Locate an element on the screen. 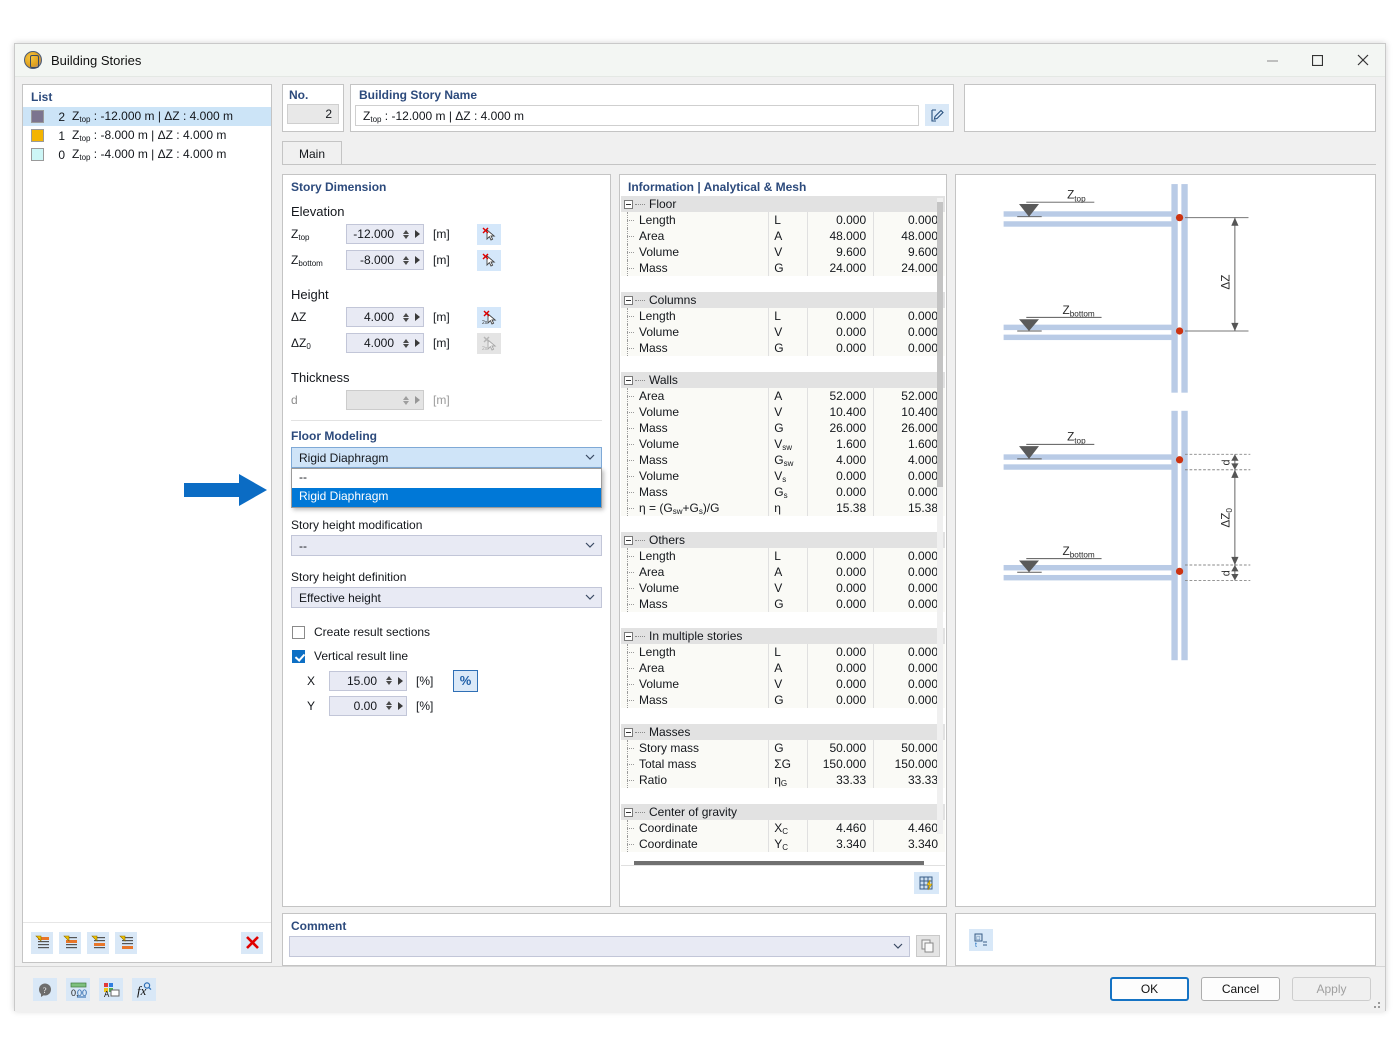 The image size is (1400, 1050). create-result-sections-row: Create result sections is located at coordinates (446, 632).